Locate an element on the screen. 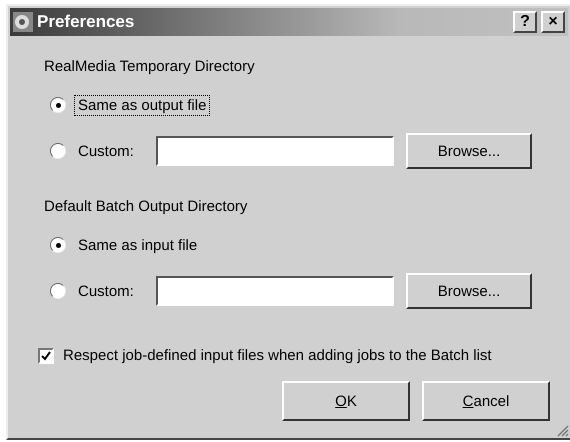 Image resolution: width=570 pixels, height=442 pixels. help-button: ? is located at coordinates (525, 22).